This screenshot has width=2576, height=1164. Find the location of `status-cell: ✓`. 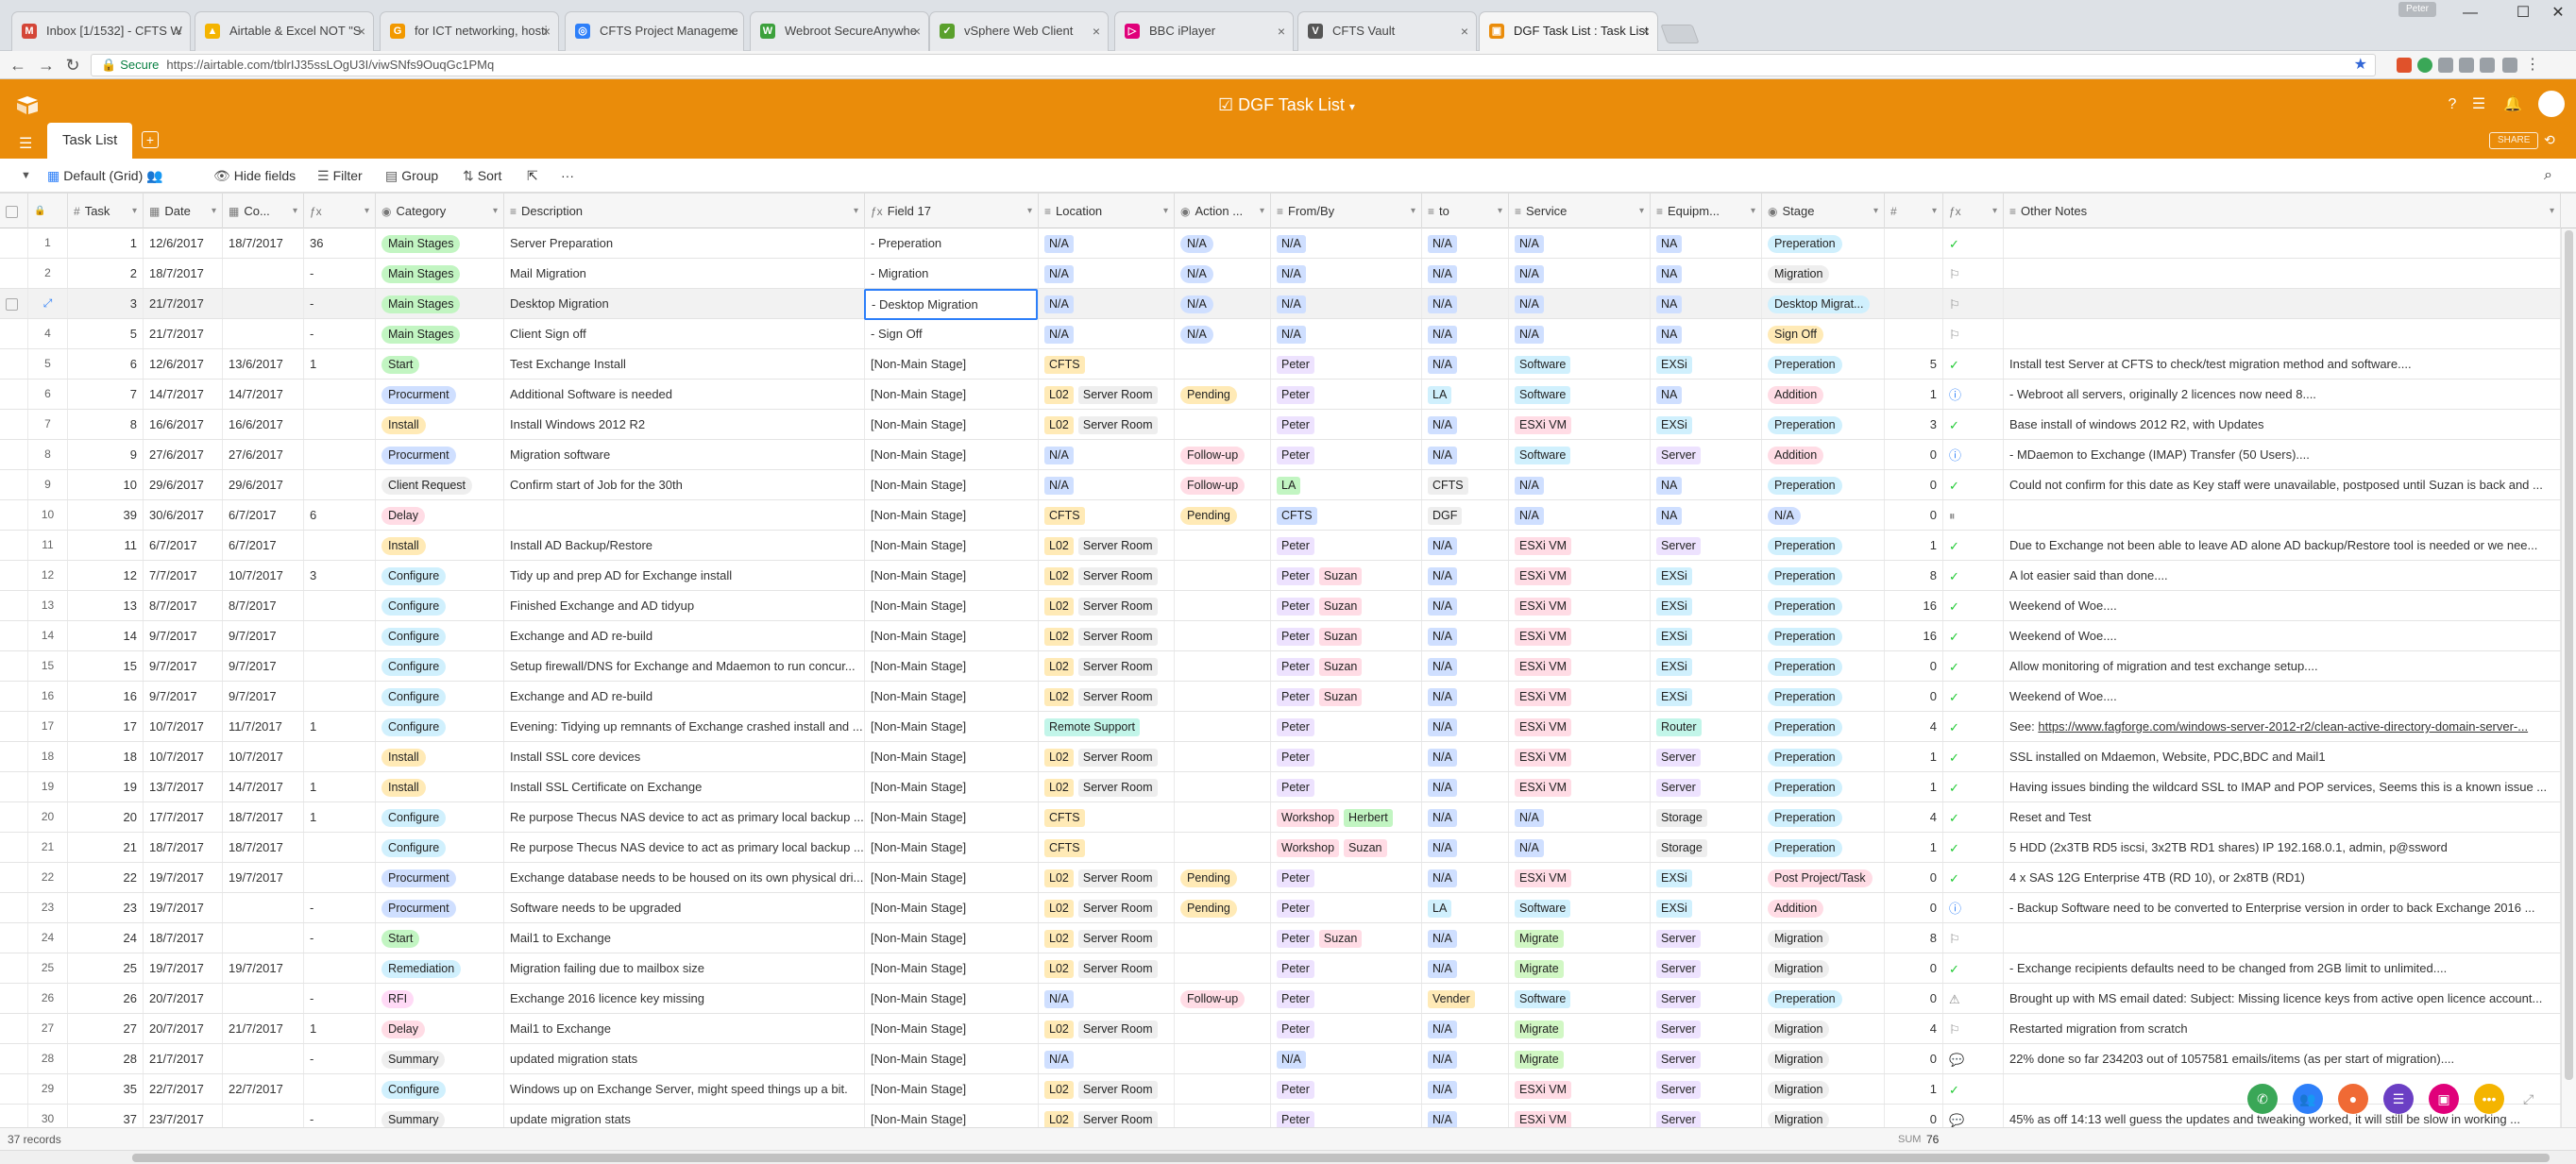

status-cell: ✓ is located at coordinates (1974, 1089).